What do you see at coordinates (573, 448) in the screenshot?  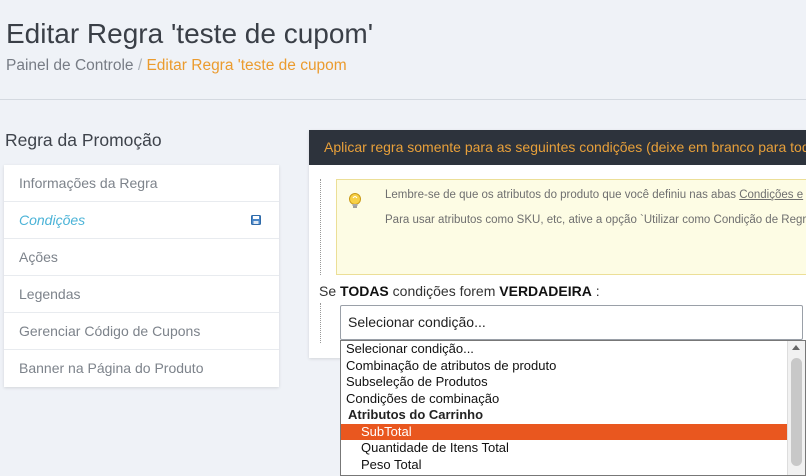 I see `dropdown-option: Quantidade de Itens Total` at bounding box center [573, 448].